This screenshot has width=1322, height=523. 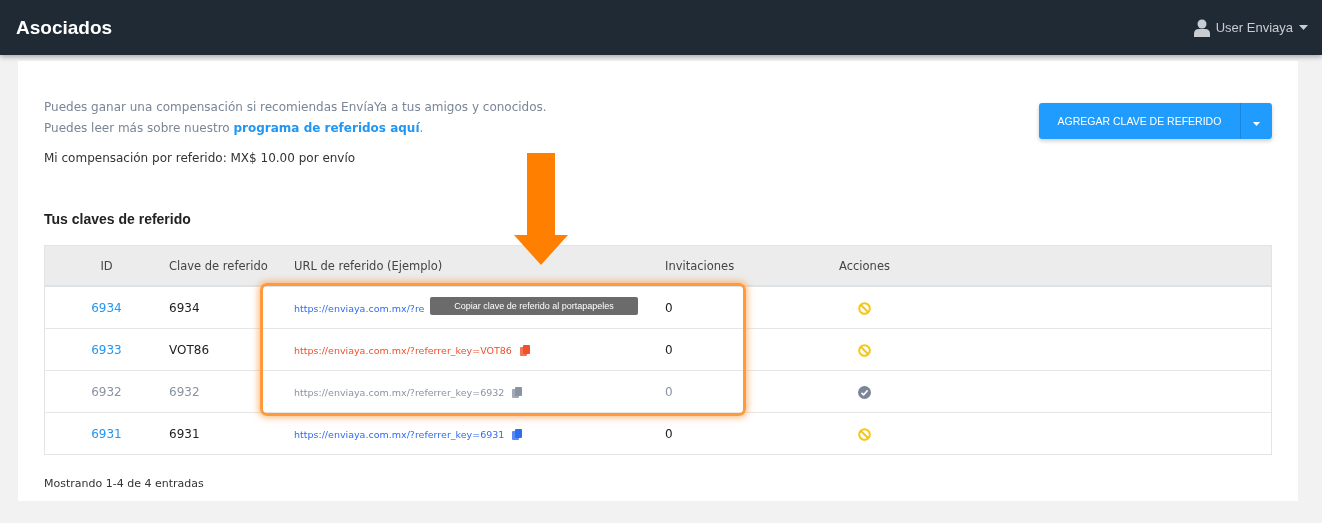 I want to click on column-header: URL de referido (Ejemplo), so click(x=368, y=265).